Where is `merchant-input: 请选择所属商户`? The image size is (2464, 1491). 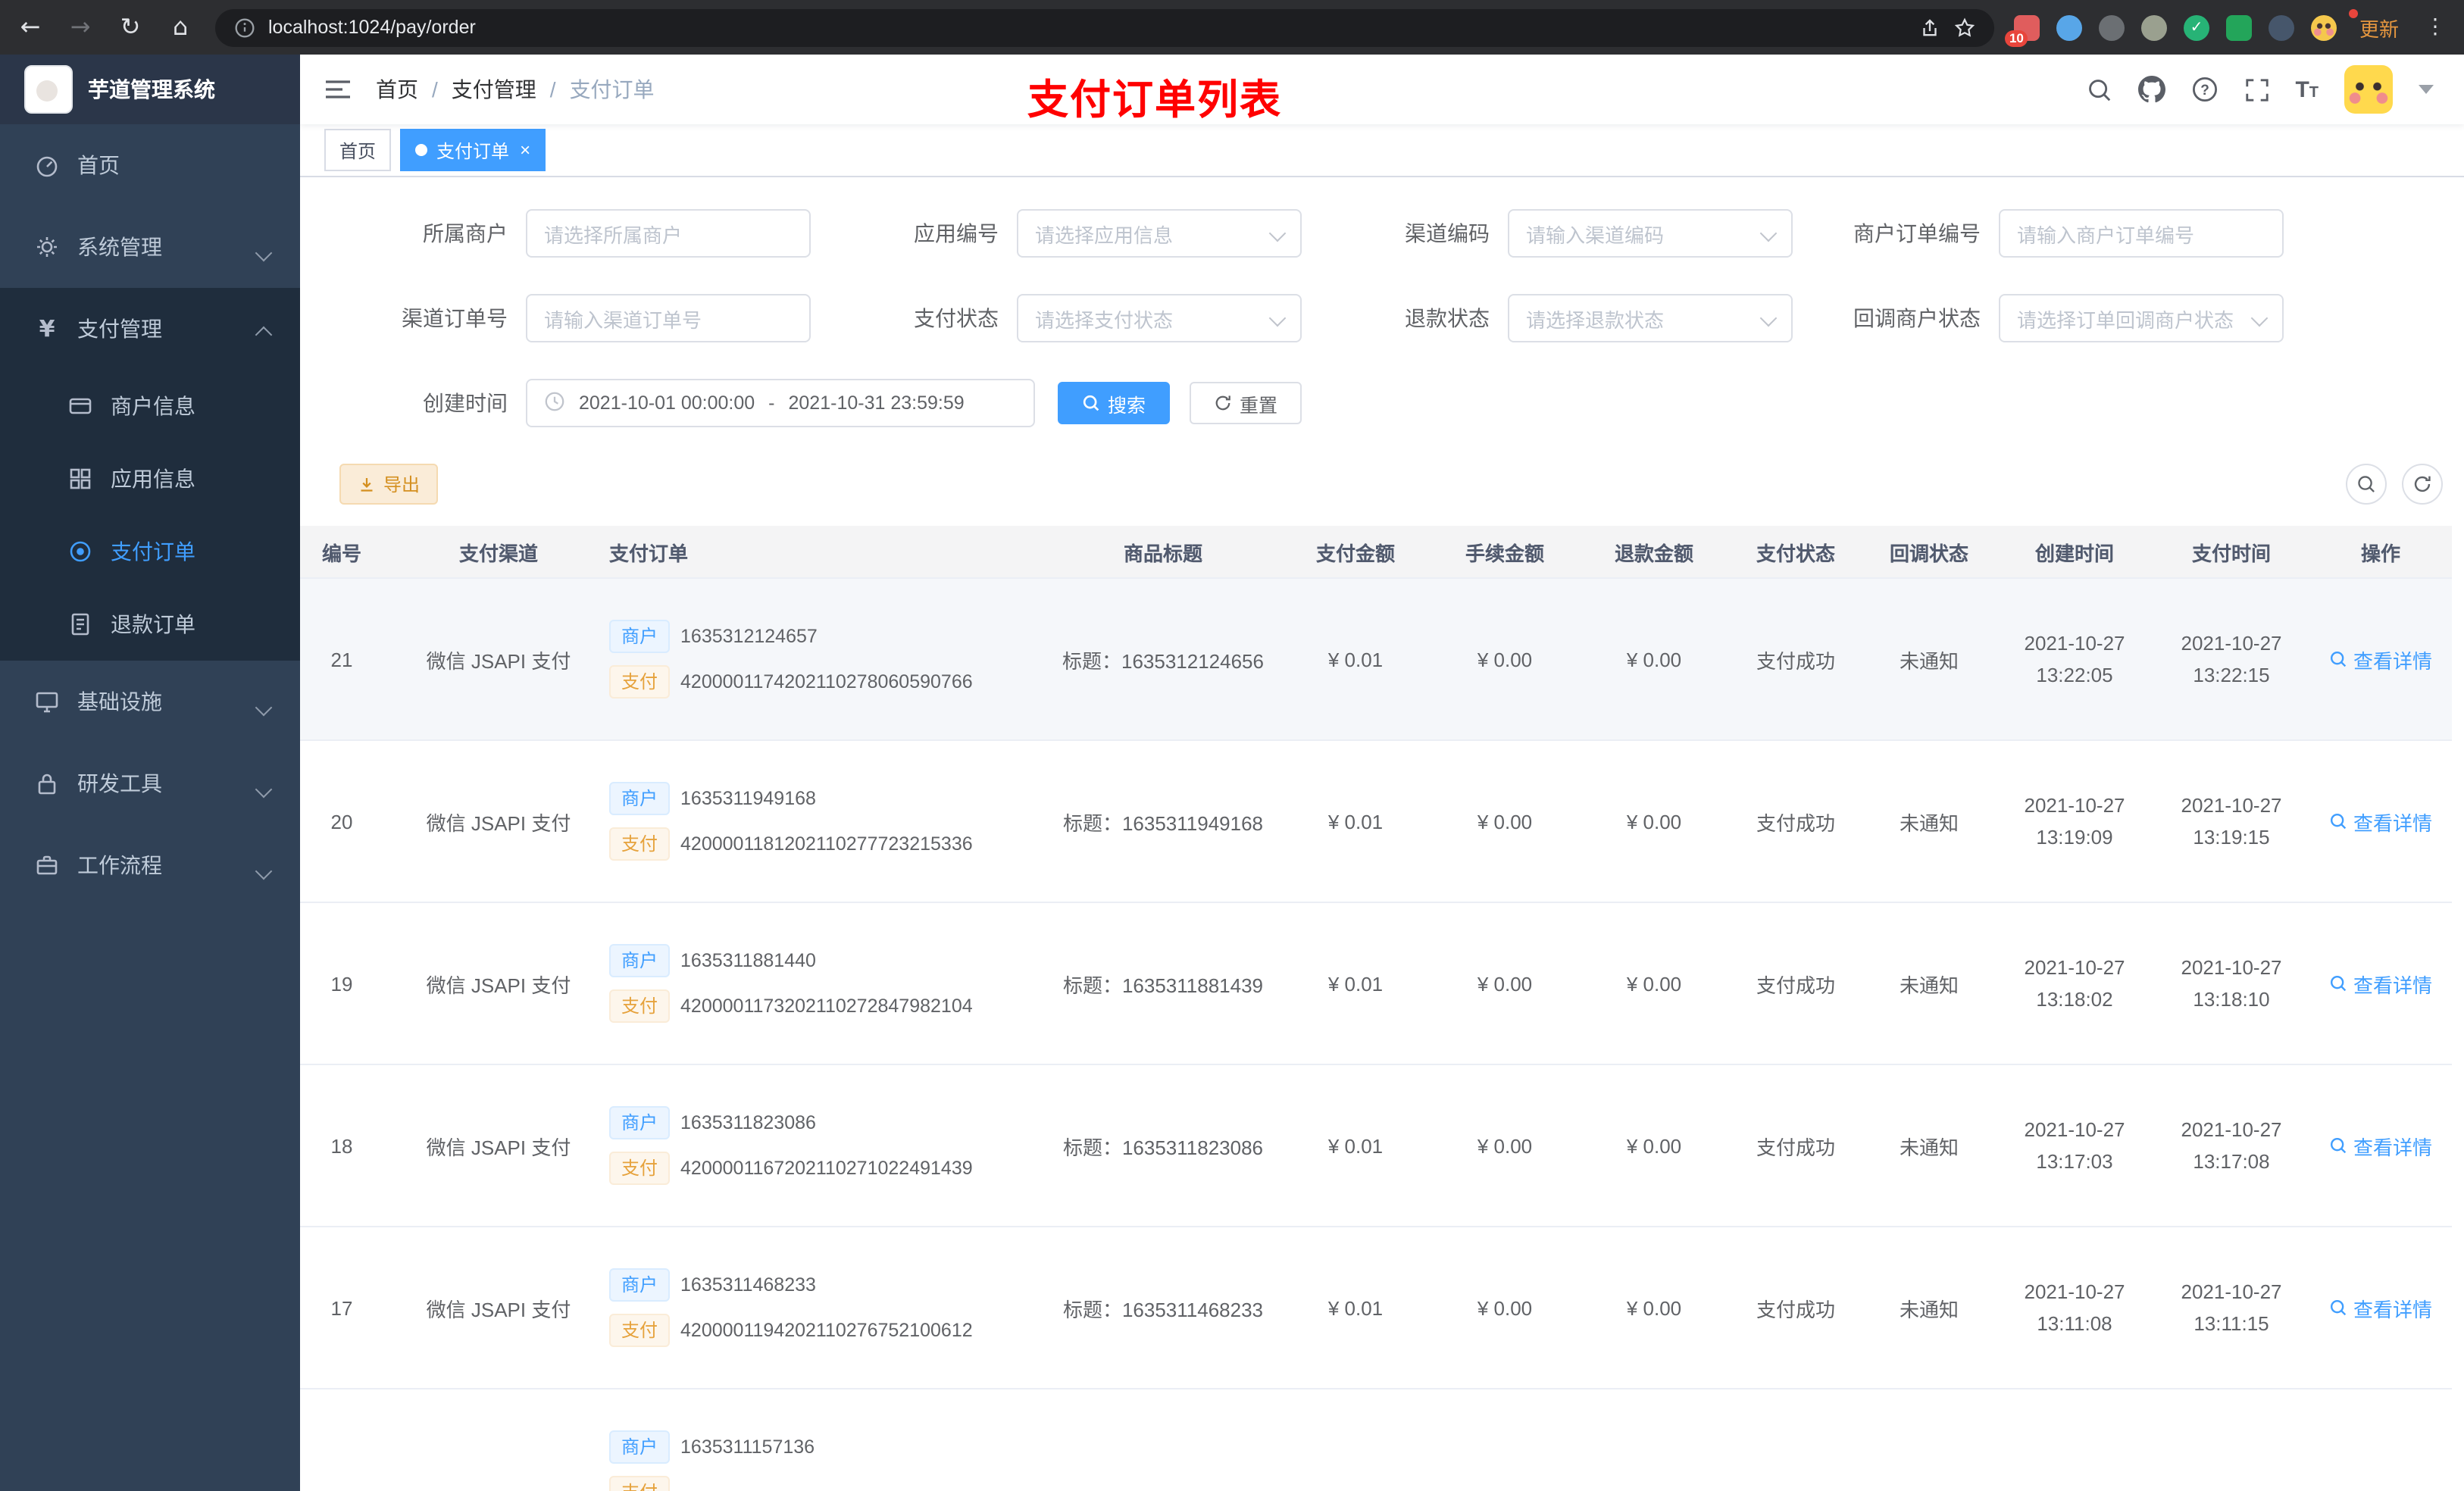
merchant-input: 请选择所属商户 is located at coordinates (668, 233).